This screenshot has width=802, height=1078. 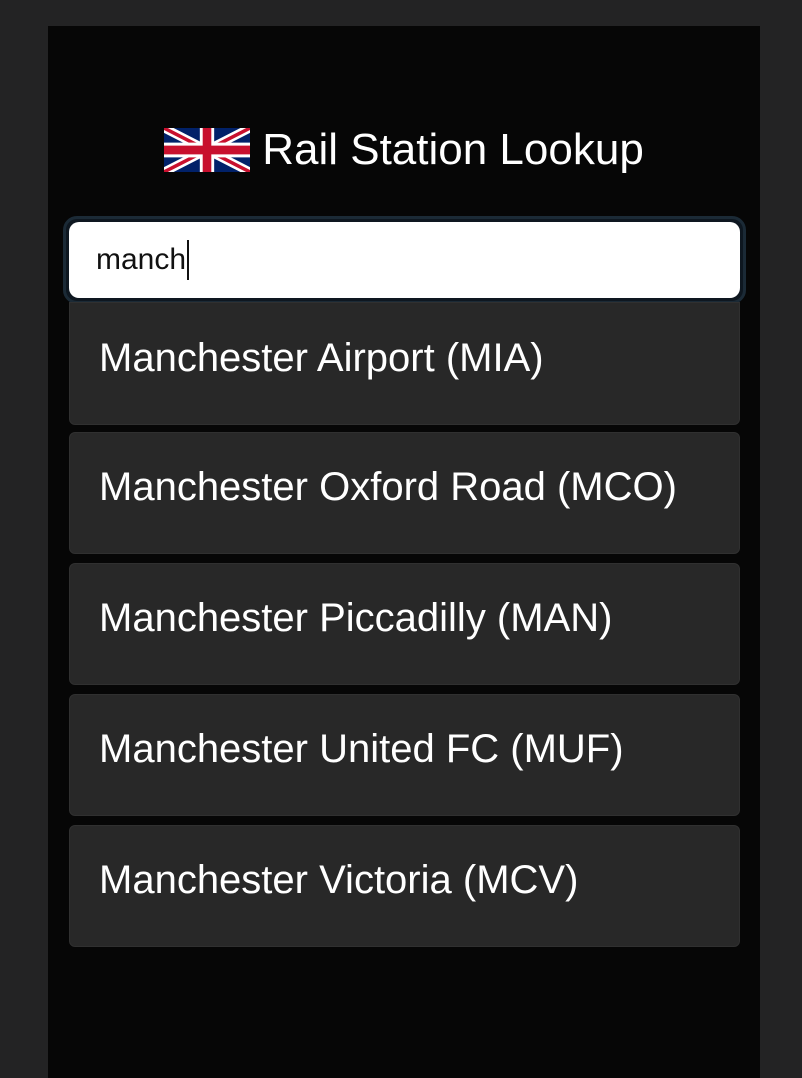 What do you see at coordinates (188, 260) in the screenshot?
I see `text-caret` at bounding box center [188, 260].